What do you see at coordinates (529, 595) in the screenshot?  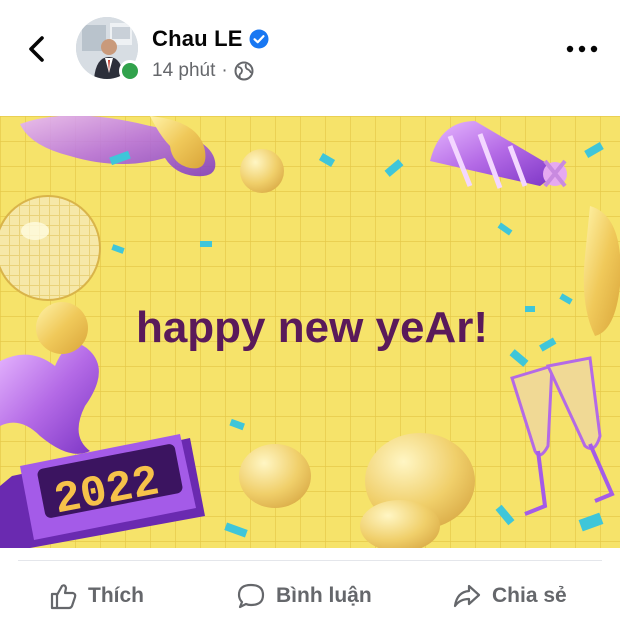 I see `share-label: Chia sẻ` at bounding box center [529, 595].